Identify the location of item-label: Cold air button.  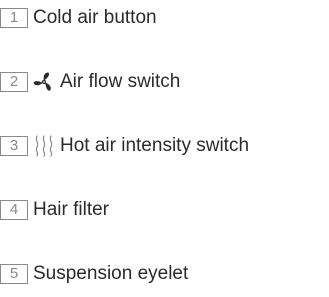
(95, 17).